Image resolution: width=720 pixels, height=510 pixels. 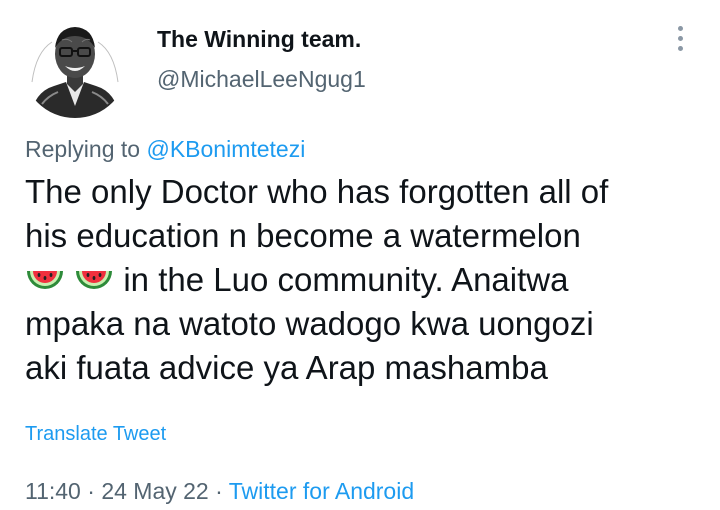 I want to click on tweet-time: 11:40, so click(x=53, y=491).